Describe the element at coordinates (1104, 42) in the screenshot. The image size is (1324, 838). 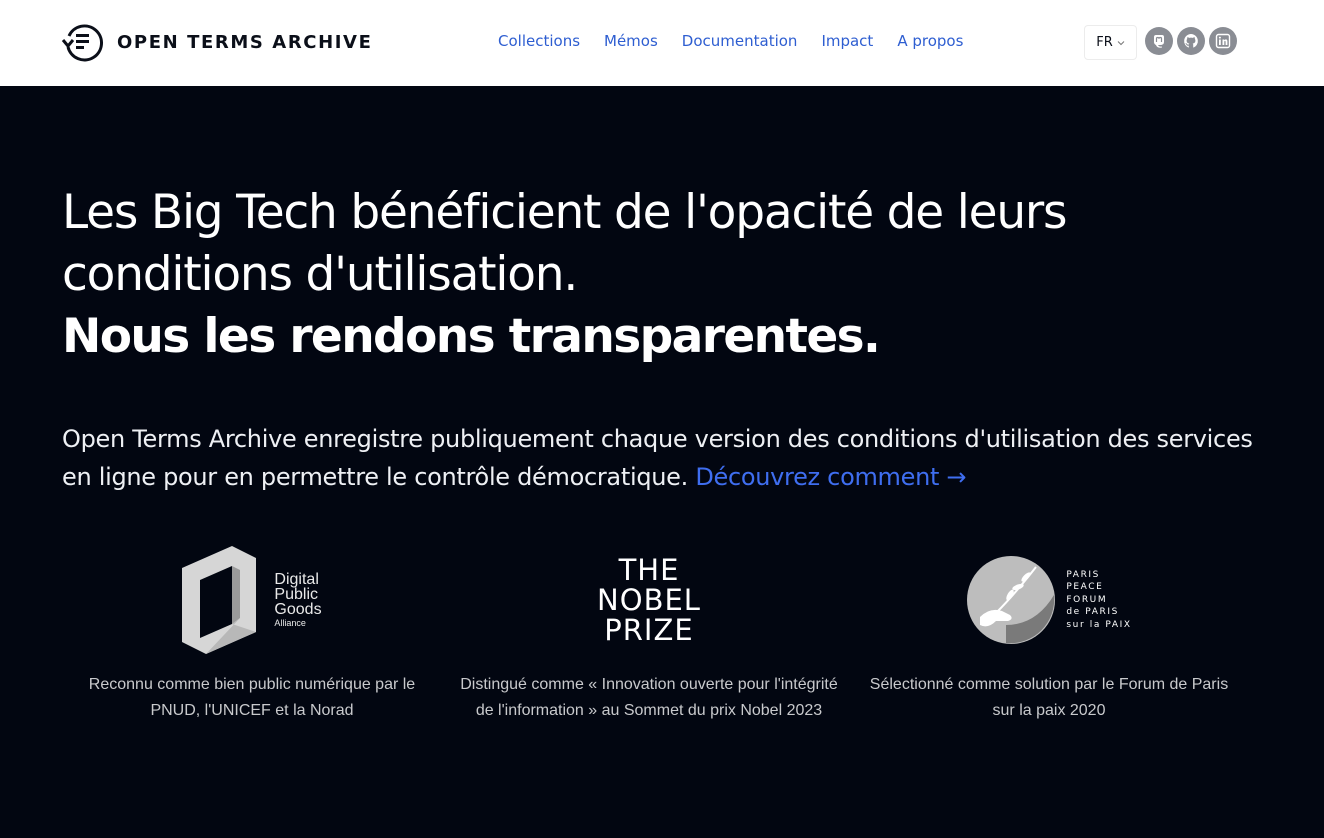
I see `language-value: FR` at that location.